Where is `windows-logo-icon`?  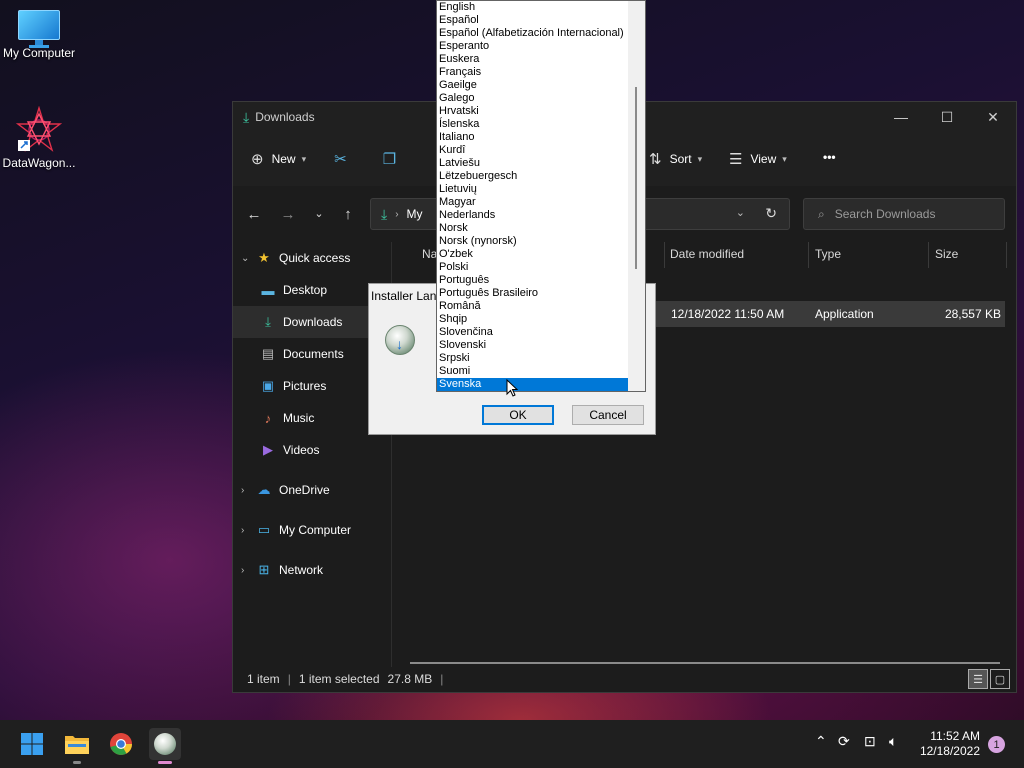
windows-logo-icon is located at coordinates (32, 744).